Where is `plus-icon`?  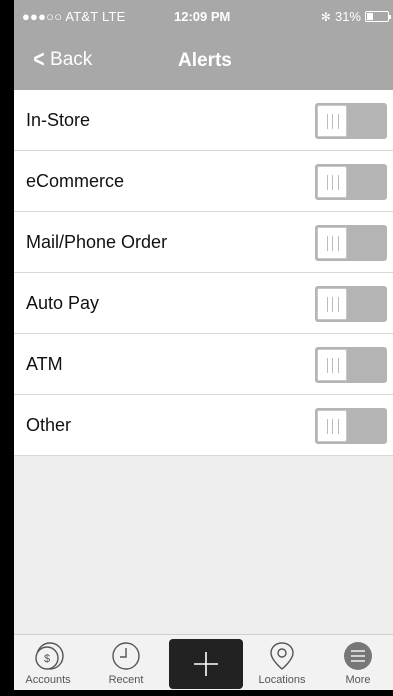 plus-icon is located at coordinates (206, 664).